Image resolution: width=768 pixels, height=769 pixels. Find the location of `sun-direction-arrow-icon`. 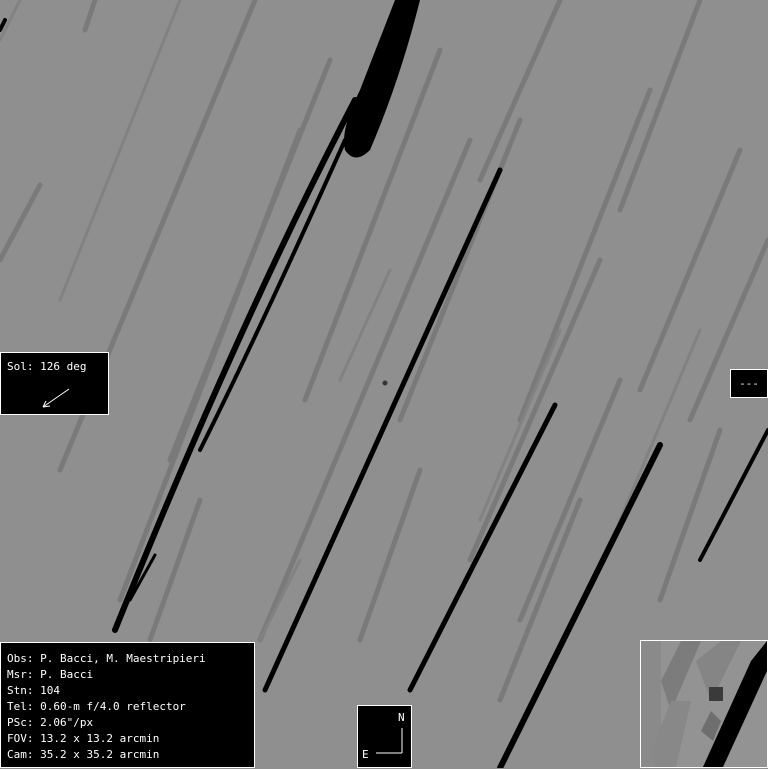

sun-direction-arrow-icon is located at coordinates (56, 398).